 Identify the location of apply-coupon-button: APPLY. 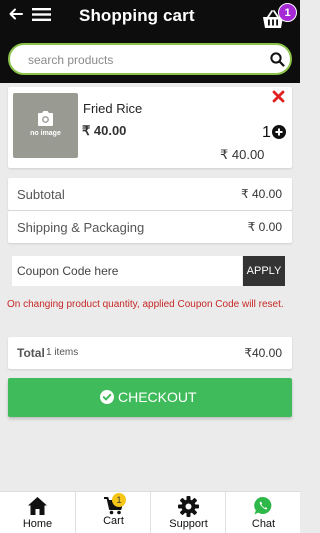
(264, 271).